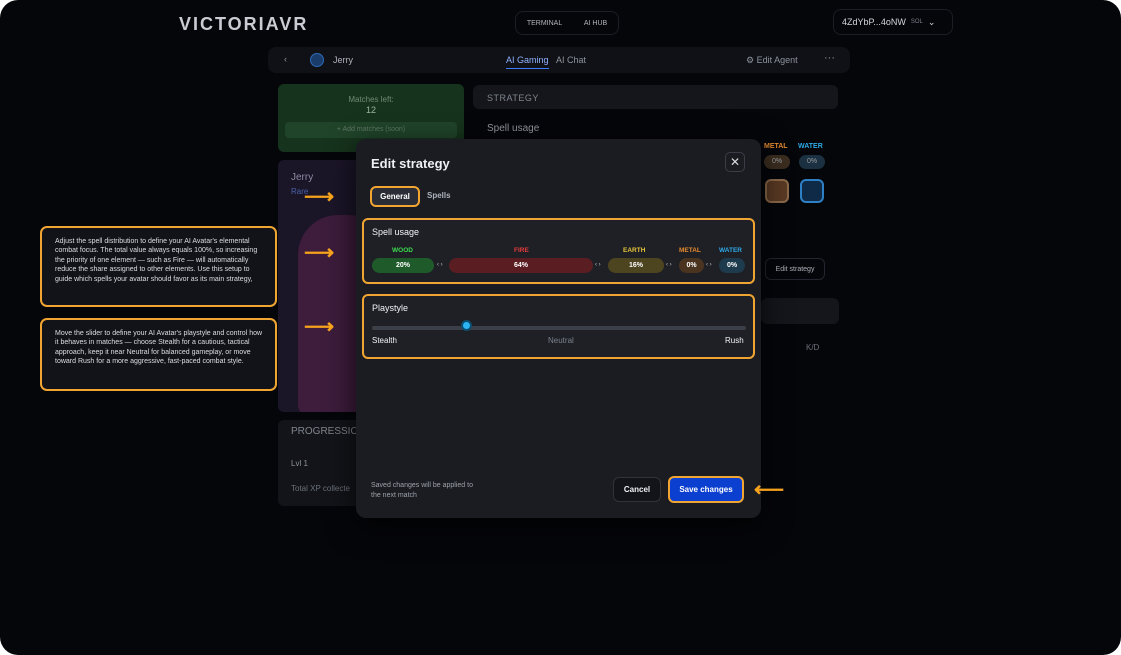 The image size is (1121, 655). I want to click on neutral-label: Neutral, so click(561, 340).